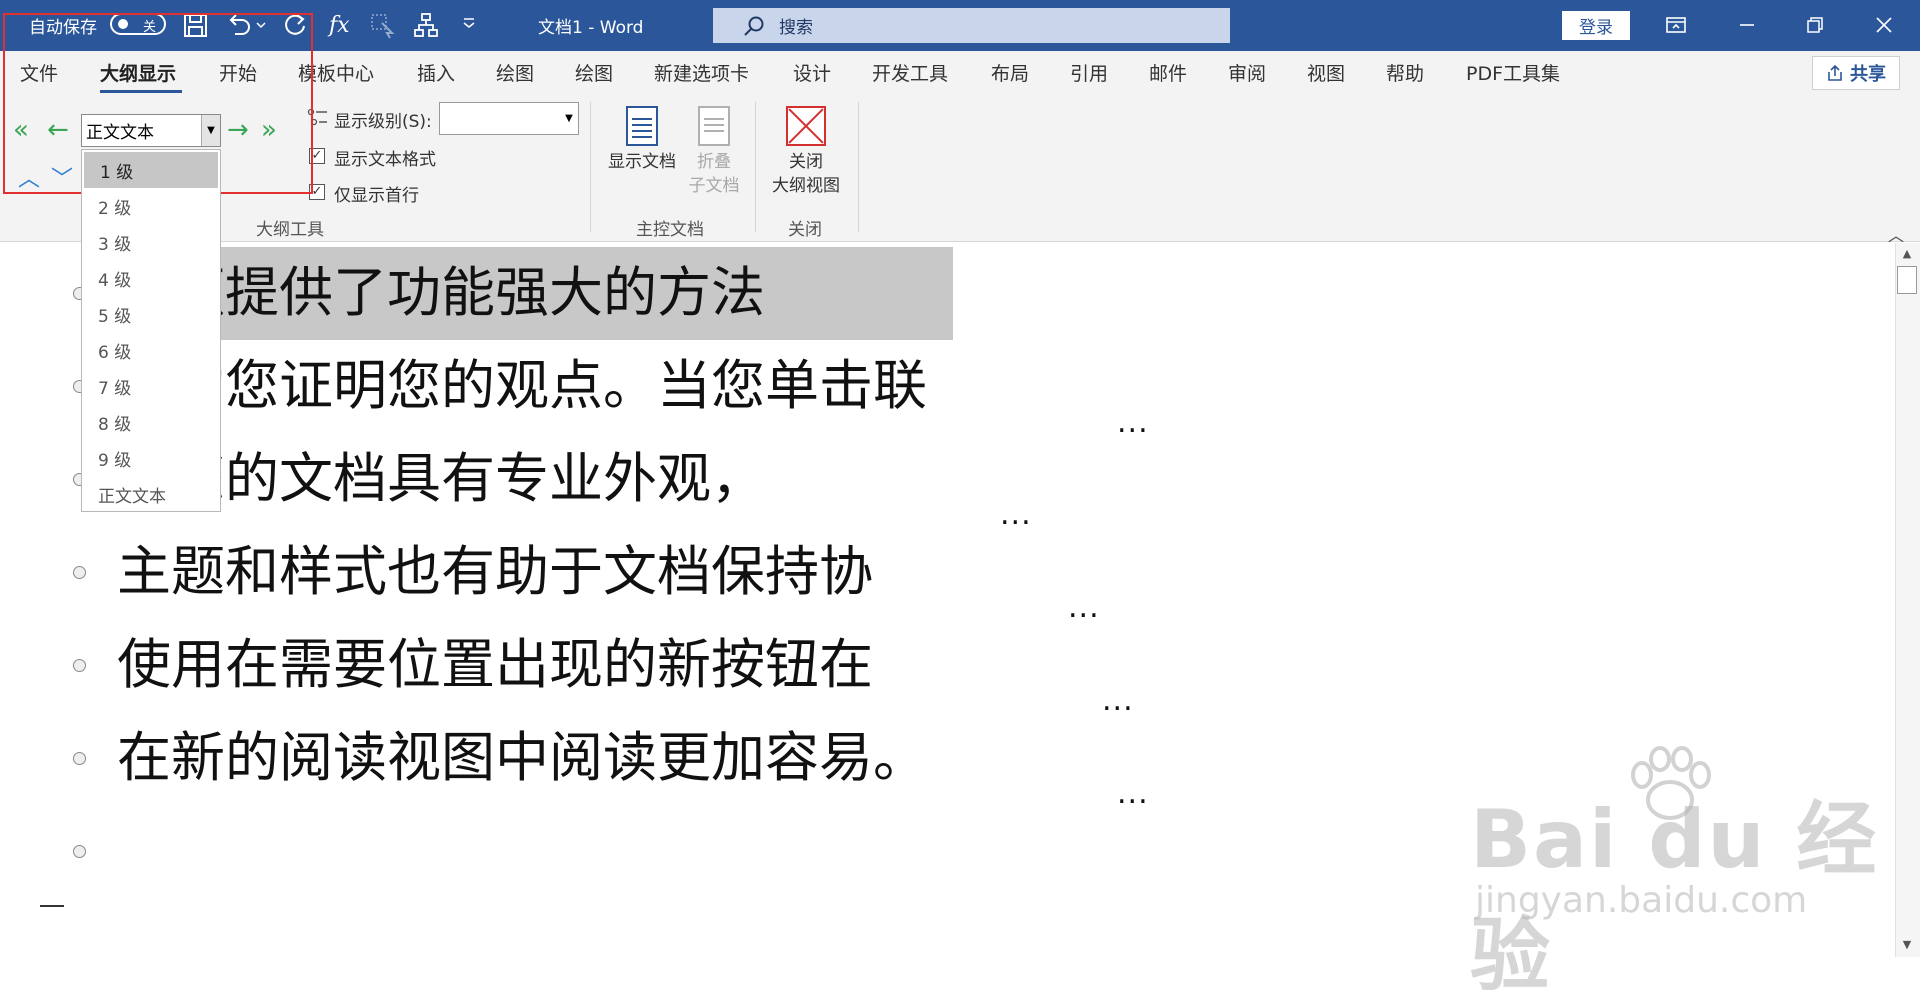  I want to click on show-first-line-label: 仅显示首行, so click(376, 196).